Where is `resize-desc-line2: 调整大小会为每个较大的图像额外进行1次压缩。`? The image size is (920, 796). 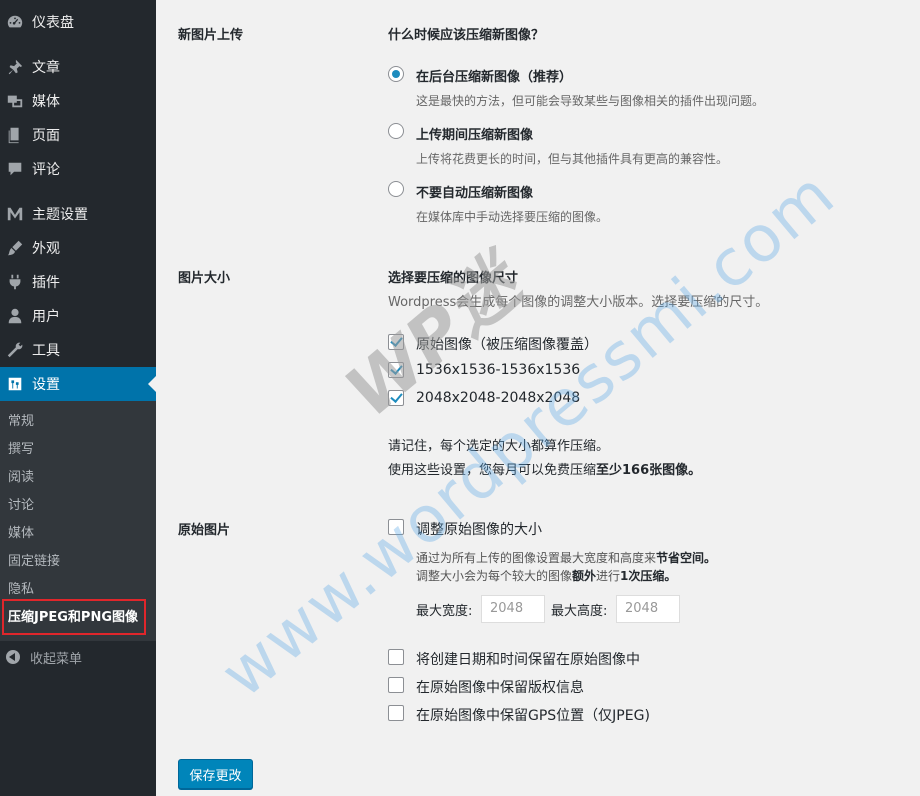 resize-desc-line2: 调整大小会为每个较大的图像额外进行1次压缩。 is located at coordinates (546, 575).